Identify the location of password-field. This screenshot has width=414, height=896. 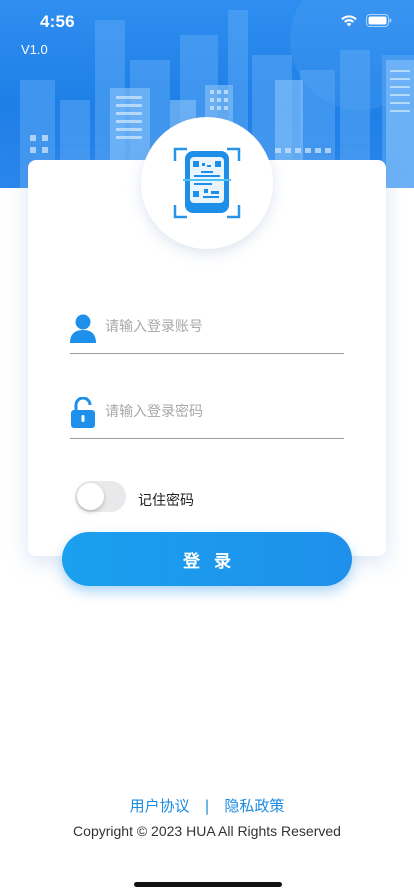
(207, 414).